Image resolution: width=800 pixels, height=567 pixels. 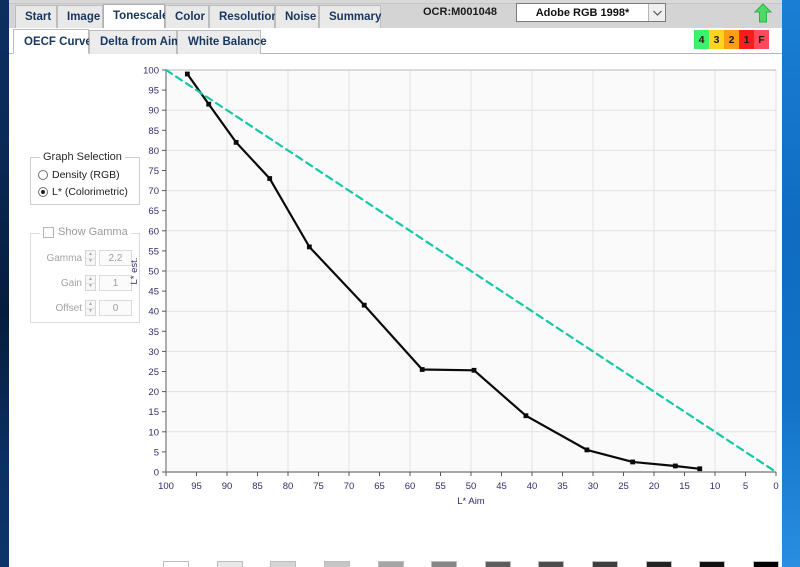 What do you see at coordinates (93, 232) in the screenshot?
I see `show-gamma-label: Show Gamma` at bounding box center [93, 232].